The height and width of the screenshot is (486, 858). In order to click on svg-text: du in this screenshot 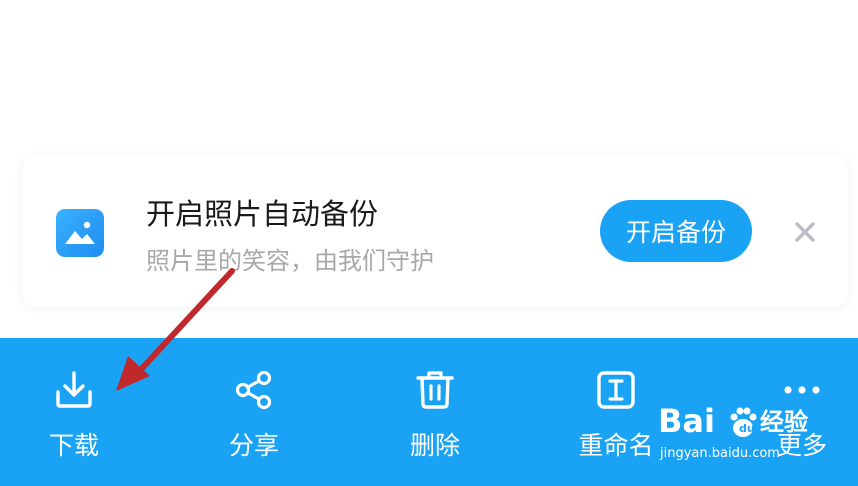, I will do `click(747, 428)`.